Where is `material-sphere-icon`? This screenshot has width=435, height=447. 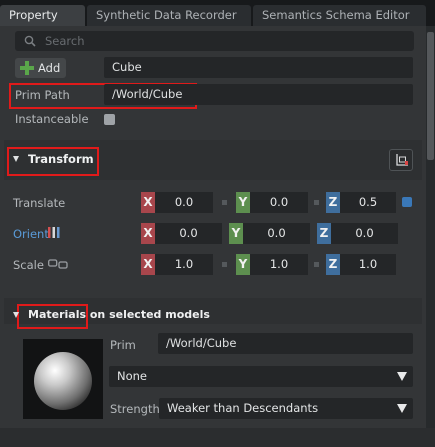 material-sphere-icon is located at coordinates (63, 381).